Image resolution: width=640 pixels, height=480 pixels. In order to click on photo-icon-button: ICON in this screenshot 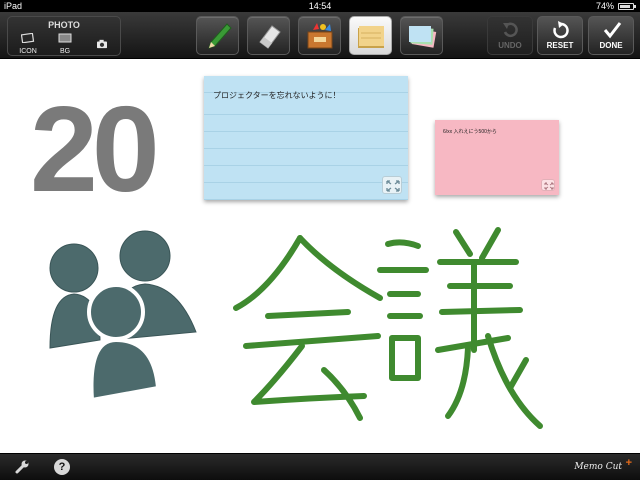, I will do `click(28, 43)`.